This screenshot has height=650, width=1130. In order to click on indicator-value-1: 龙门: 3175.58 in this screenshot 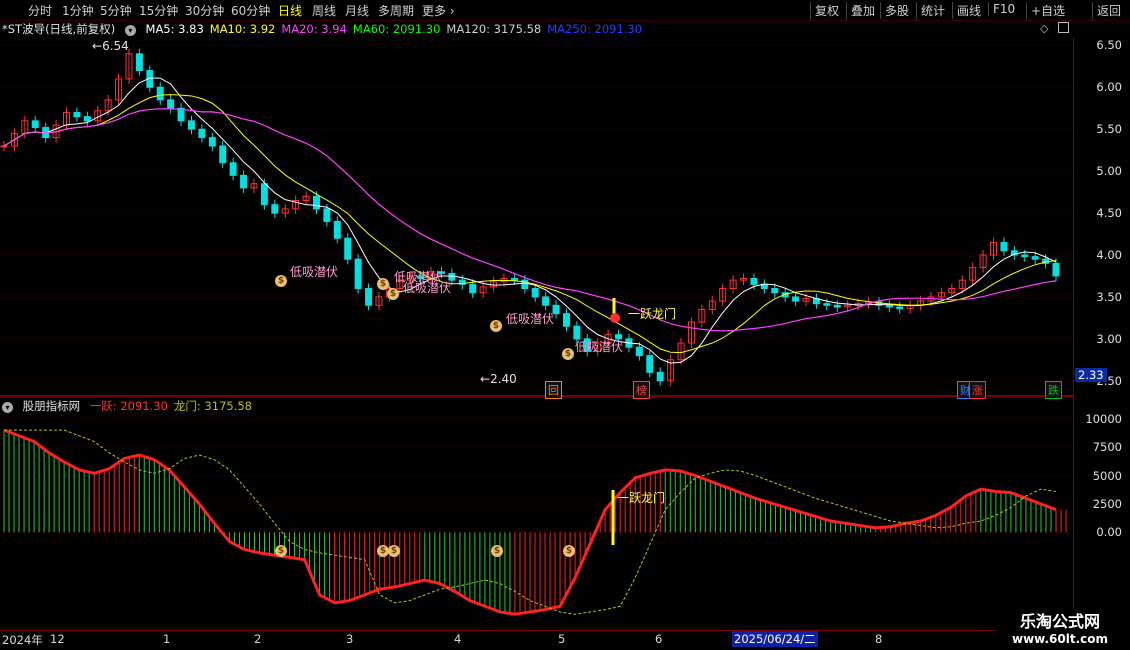, I will do `click(212, 406)`.